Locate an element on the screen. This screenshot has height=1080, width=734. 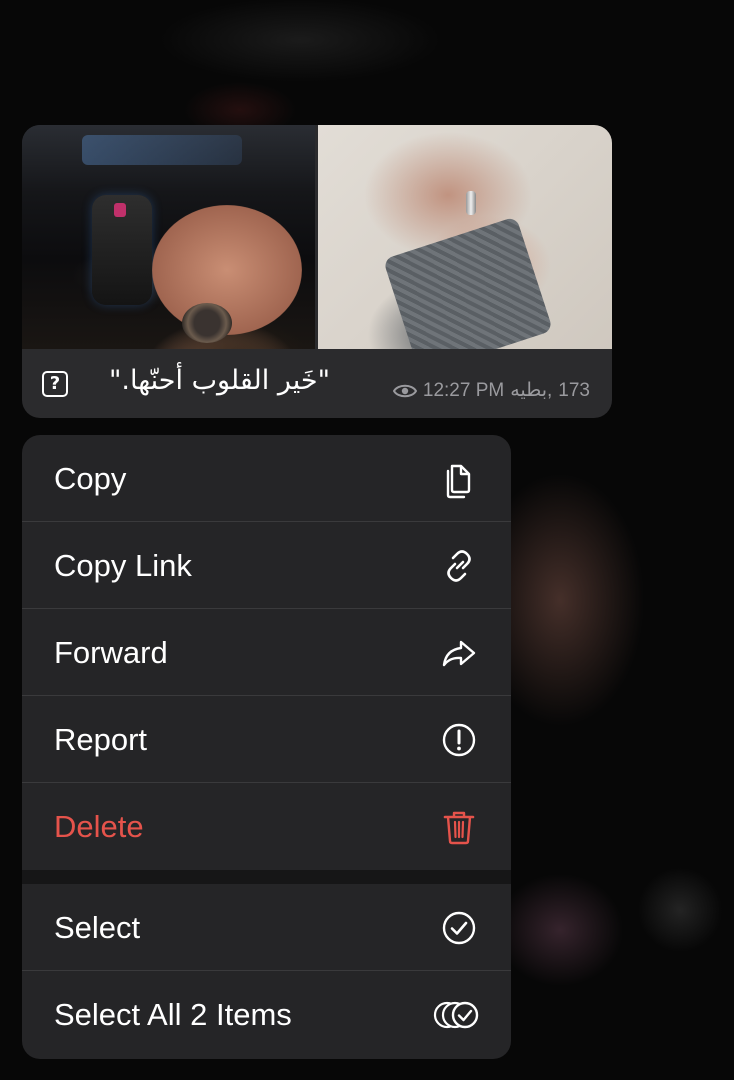
question-emoji-icon: ? is located at coordinates (55, 384).